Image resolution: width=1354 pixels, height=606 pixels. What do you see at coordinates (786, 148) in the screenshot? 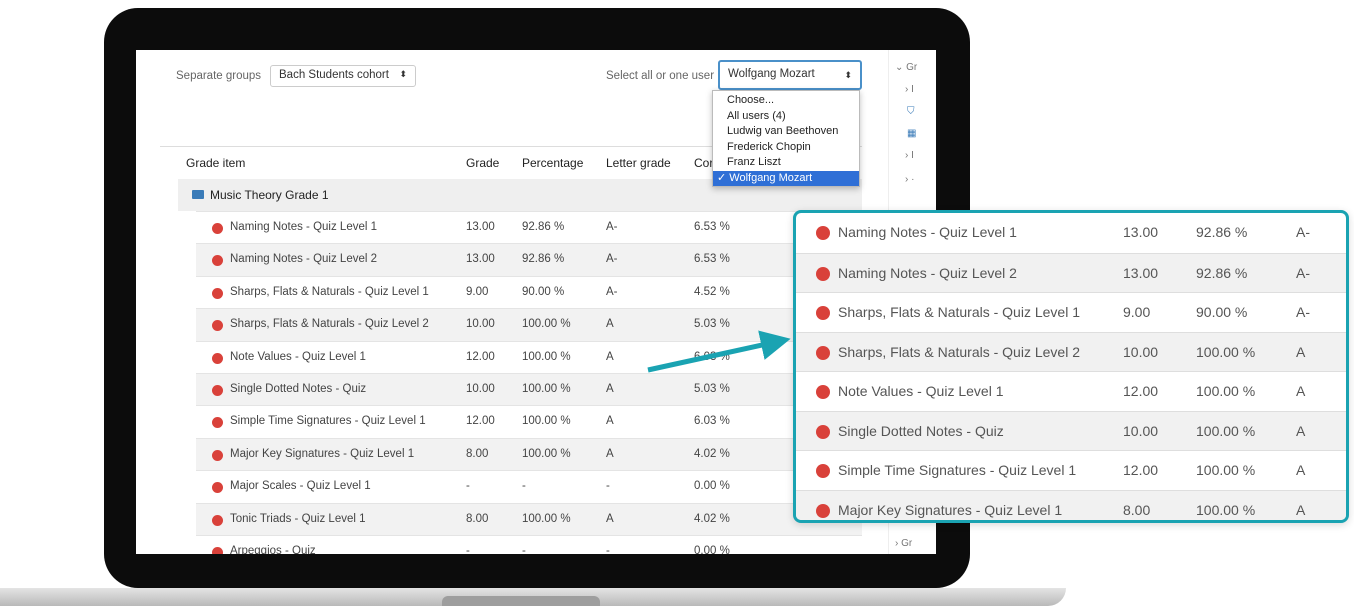
I see `user-option: Frederick Chopin` at bounding box center [786, 148].